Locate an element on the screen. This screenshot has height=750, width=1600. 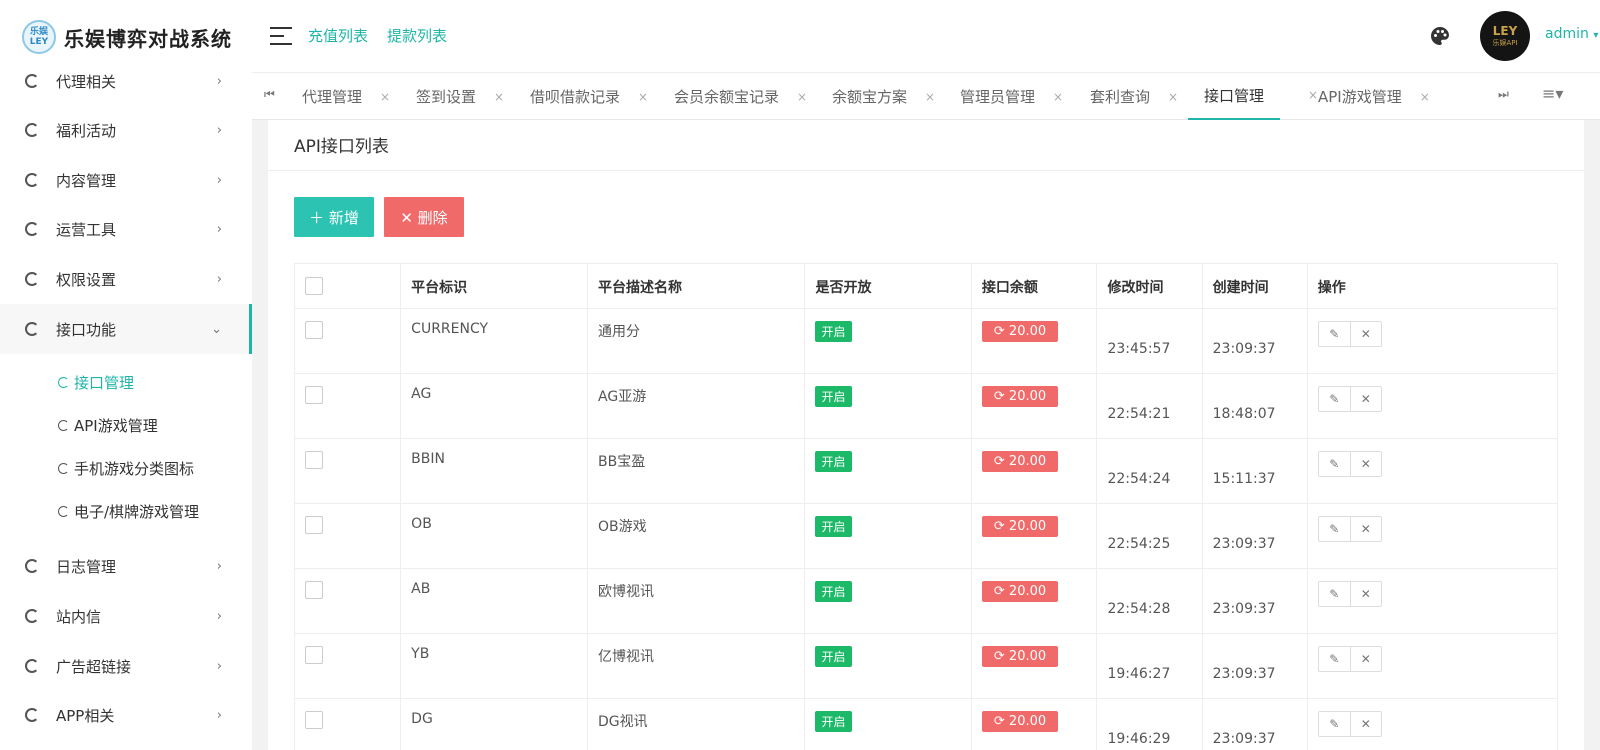
modified-time: 19:46:27 is located at coordinates (1139, 674).